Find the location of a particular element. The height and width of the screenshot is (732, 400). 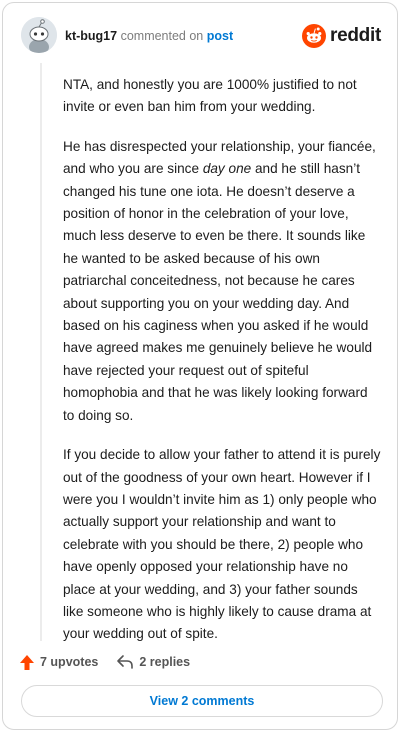

upvote-button: 7 upvotes is located at coordinates (58, 662).